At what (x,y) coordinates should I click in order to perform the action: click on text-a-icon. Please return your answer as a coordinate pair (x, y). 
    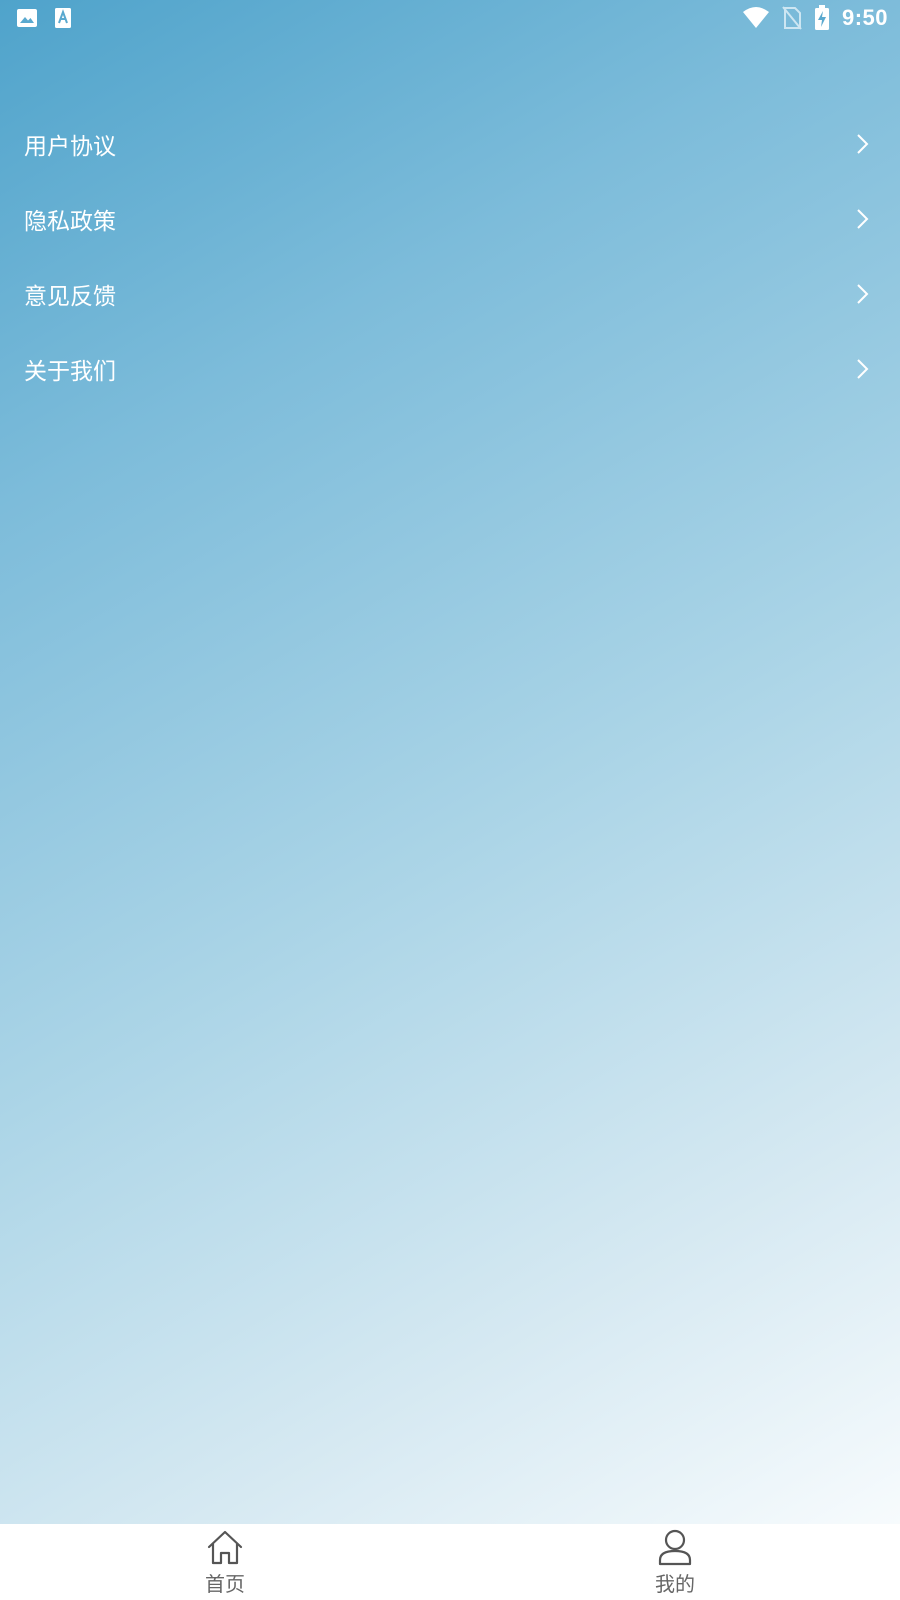
    Looking at the image, I should click on (63, 18).